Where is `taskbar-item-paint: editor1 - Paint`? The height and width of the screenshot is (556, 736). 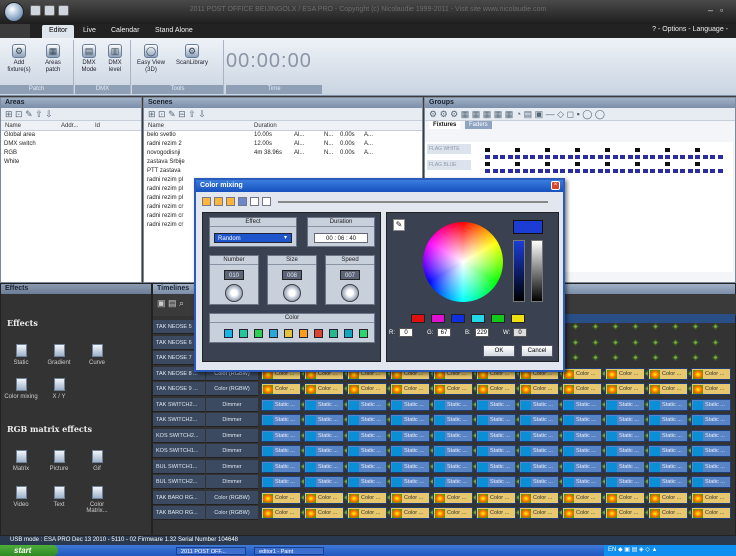 taskbar-item-paint: editor1 - Paint is located at coordinates (289, 551).